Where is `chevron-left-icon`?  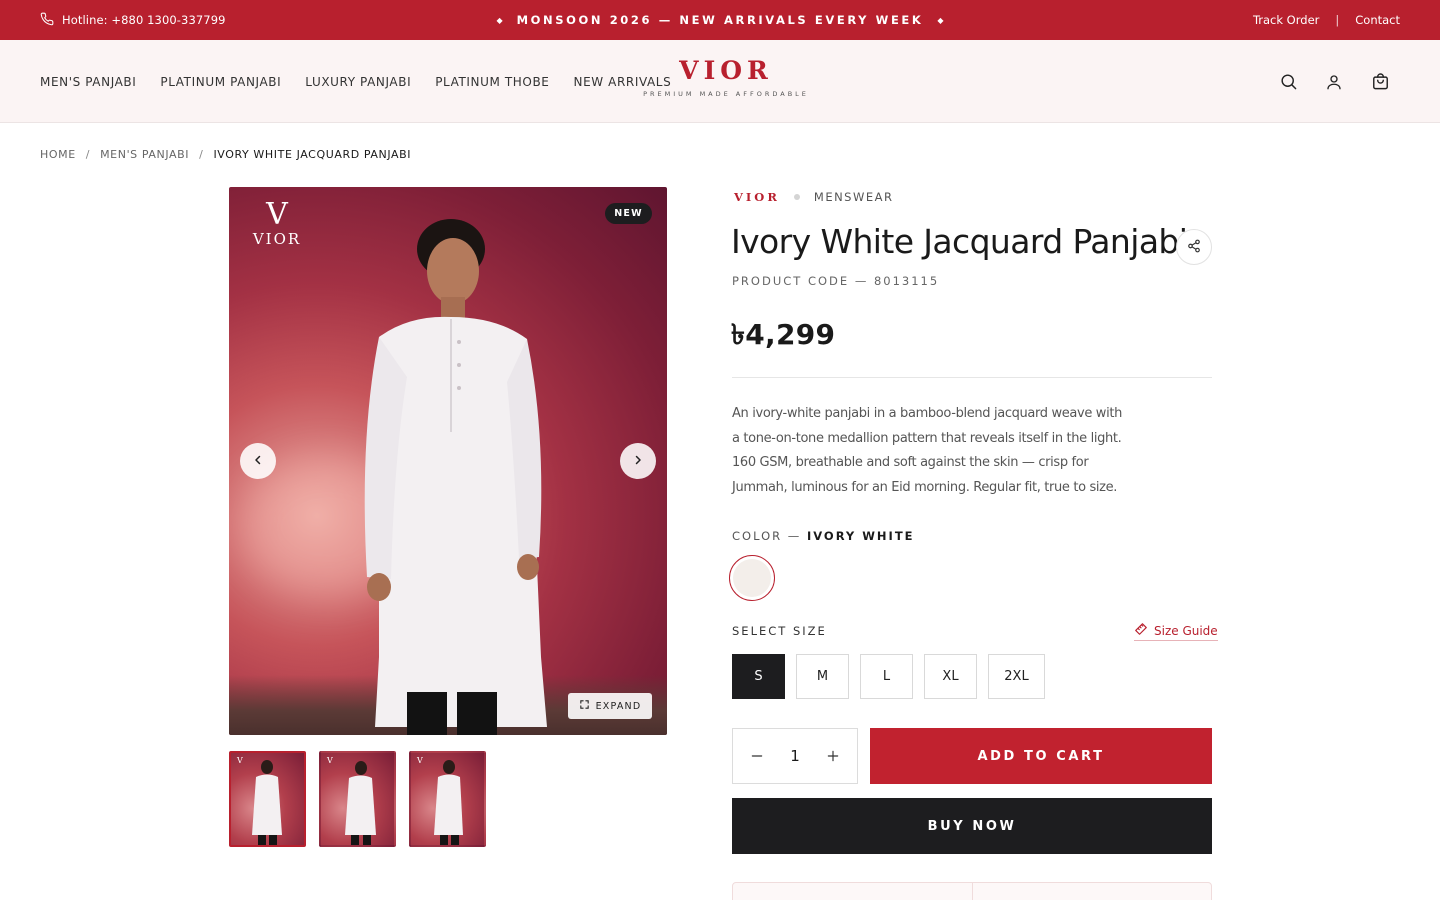
chevron-left-icon is located at coordinates (258, 461).